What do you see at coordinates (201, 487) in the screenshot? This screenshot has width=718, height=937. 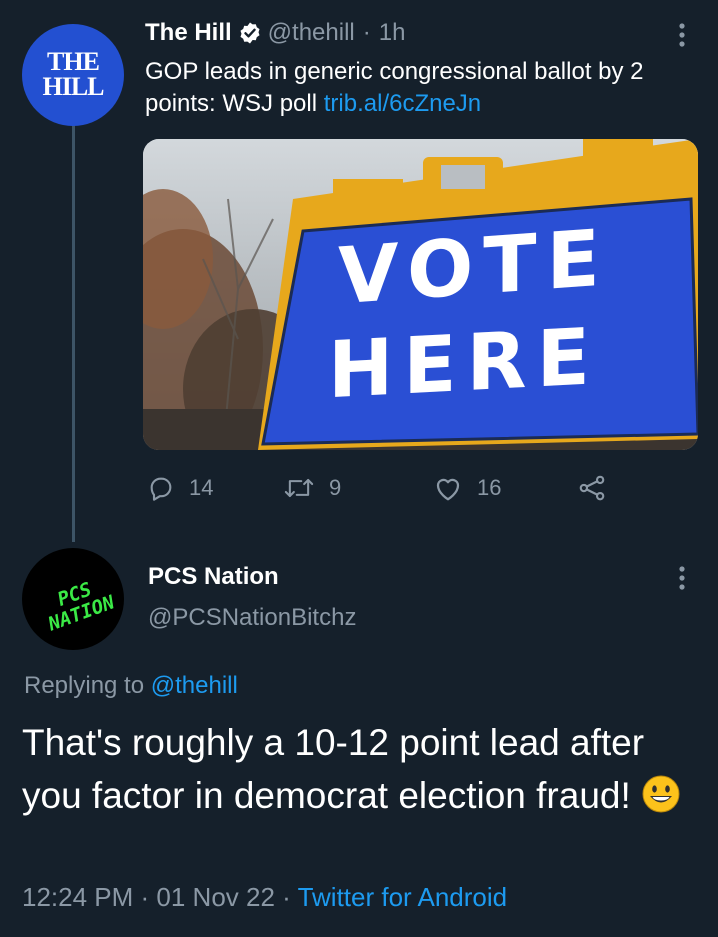 I see `reply-count: 14` at bounding box center [201, 487].